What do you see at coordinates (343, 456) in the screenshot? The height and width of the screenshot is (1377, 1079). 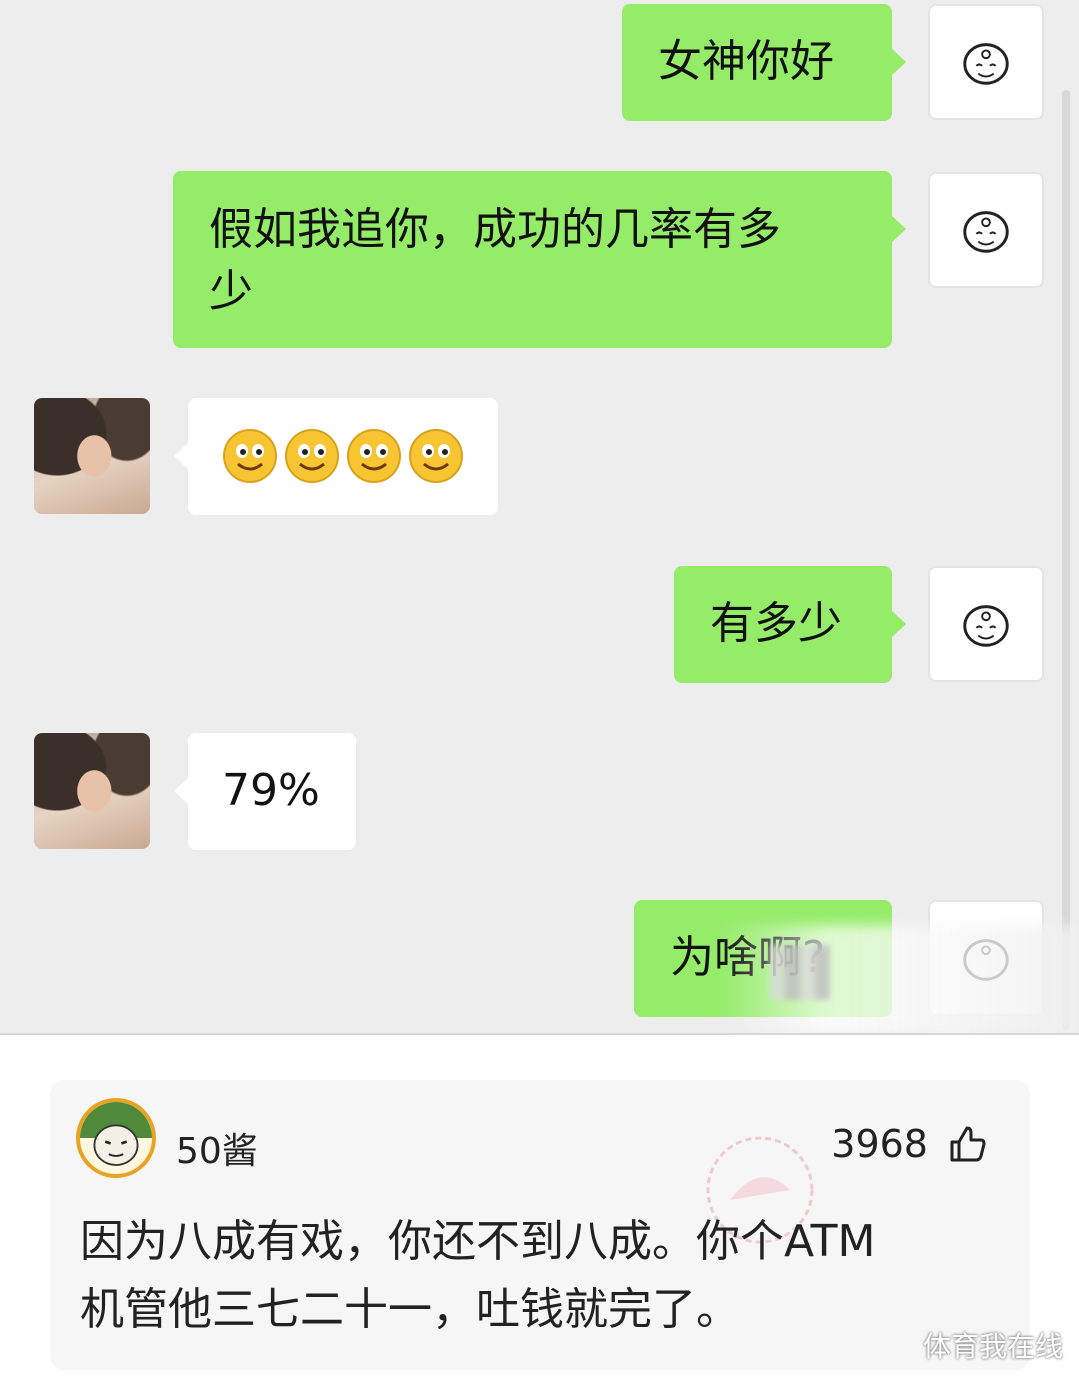 I see `emoji-row` at bounding box center [343, 456].